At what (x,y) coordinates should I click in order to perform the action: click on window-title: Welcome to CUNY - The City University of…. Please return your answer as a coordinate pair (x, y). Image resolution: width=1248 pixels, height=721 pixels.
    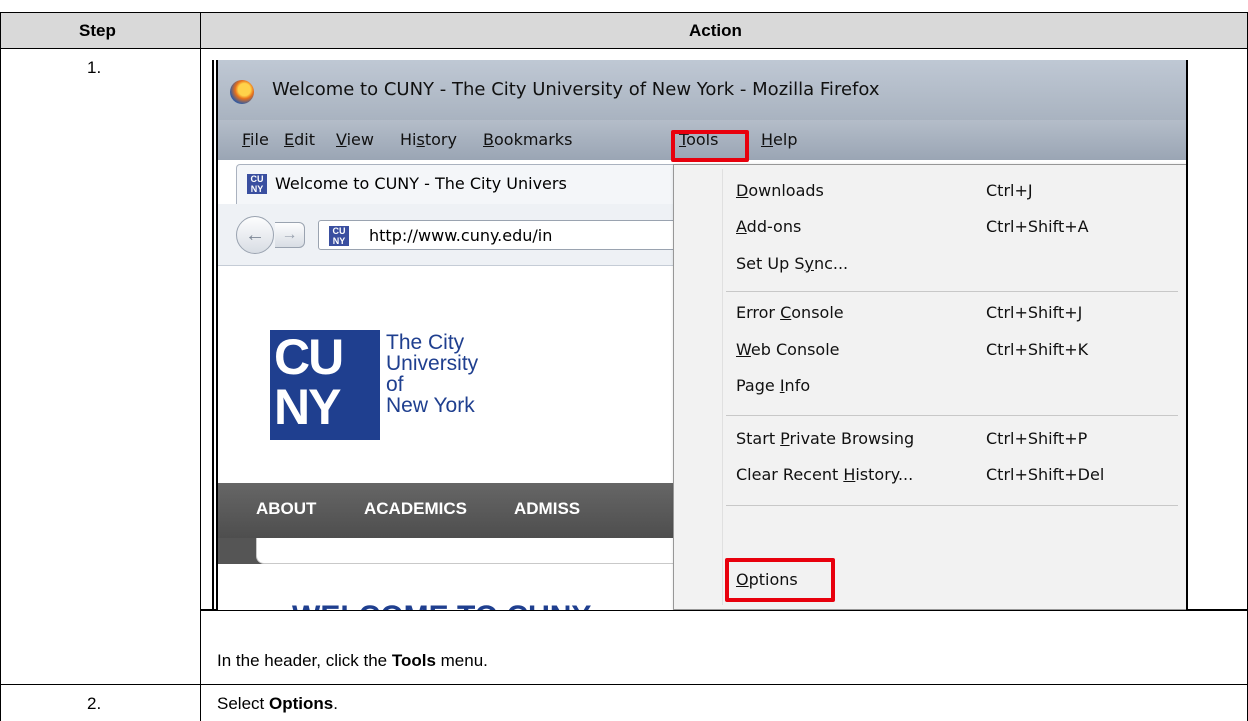
    Looking at the image, I should click on (576, 89).